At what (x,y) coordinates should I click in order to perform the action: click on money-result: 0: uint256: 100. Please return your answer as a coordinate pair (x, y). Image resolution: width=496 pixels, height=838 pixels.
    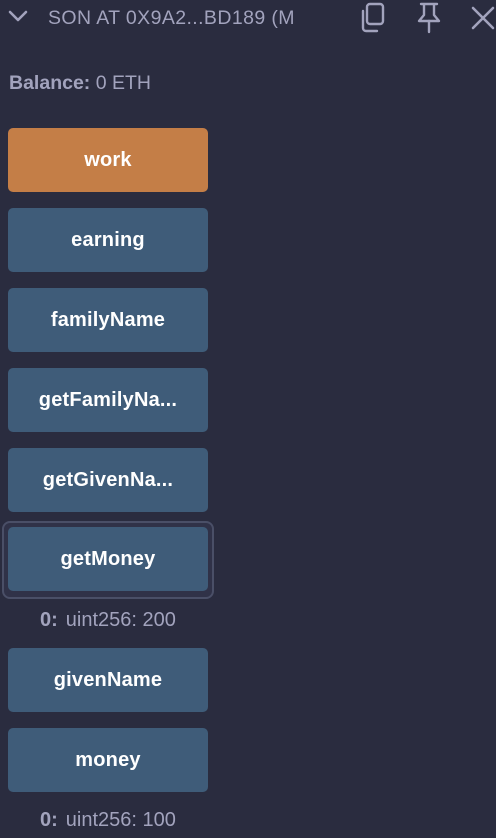
    Looking at the image, I should click on (108, 820).